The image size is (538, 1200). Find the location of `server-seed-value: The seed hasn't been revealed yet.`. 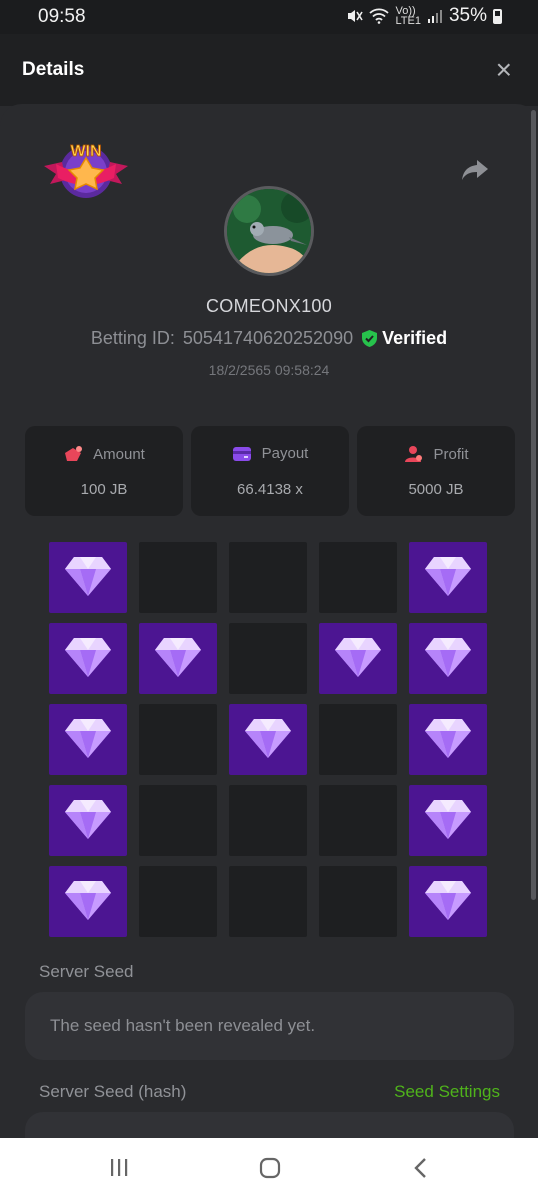

server-seed-value: The seed hasn't been revealed yet. is located at coordinates (183, 1025).